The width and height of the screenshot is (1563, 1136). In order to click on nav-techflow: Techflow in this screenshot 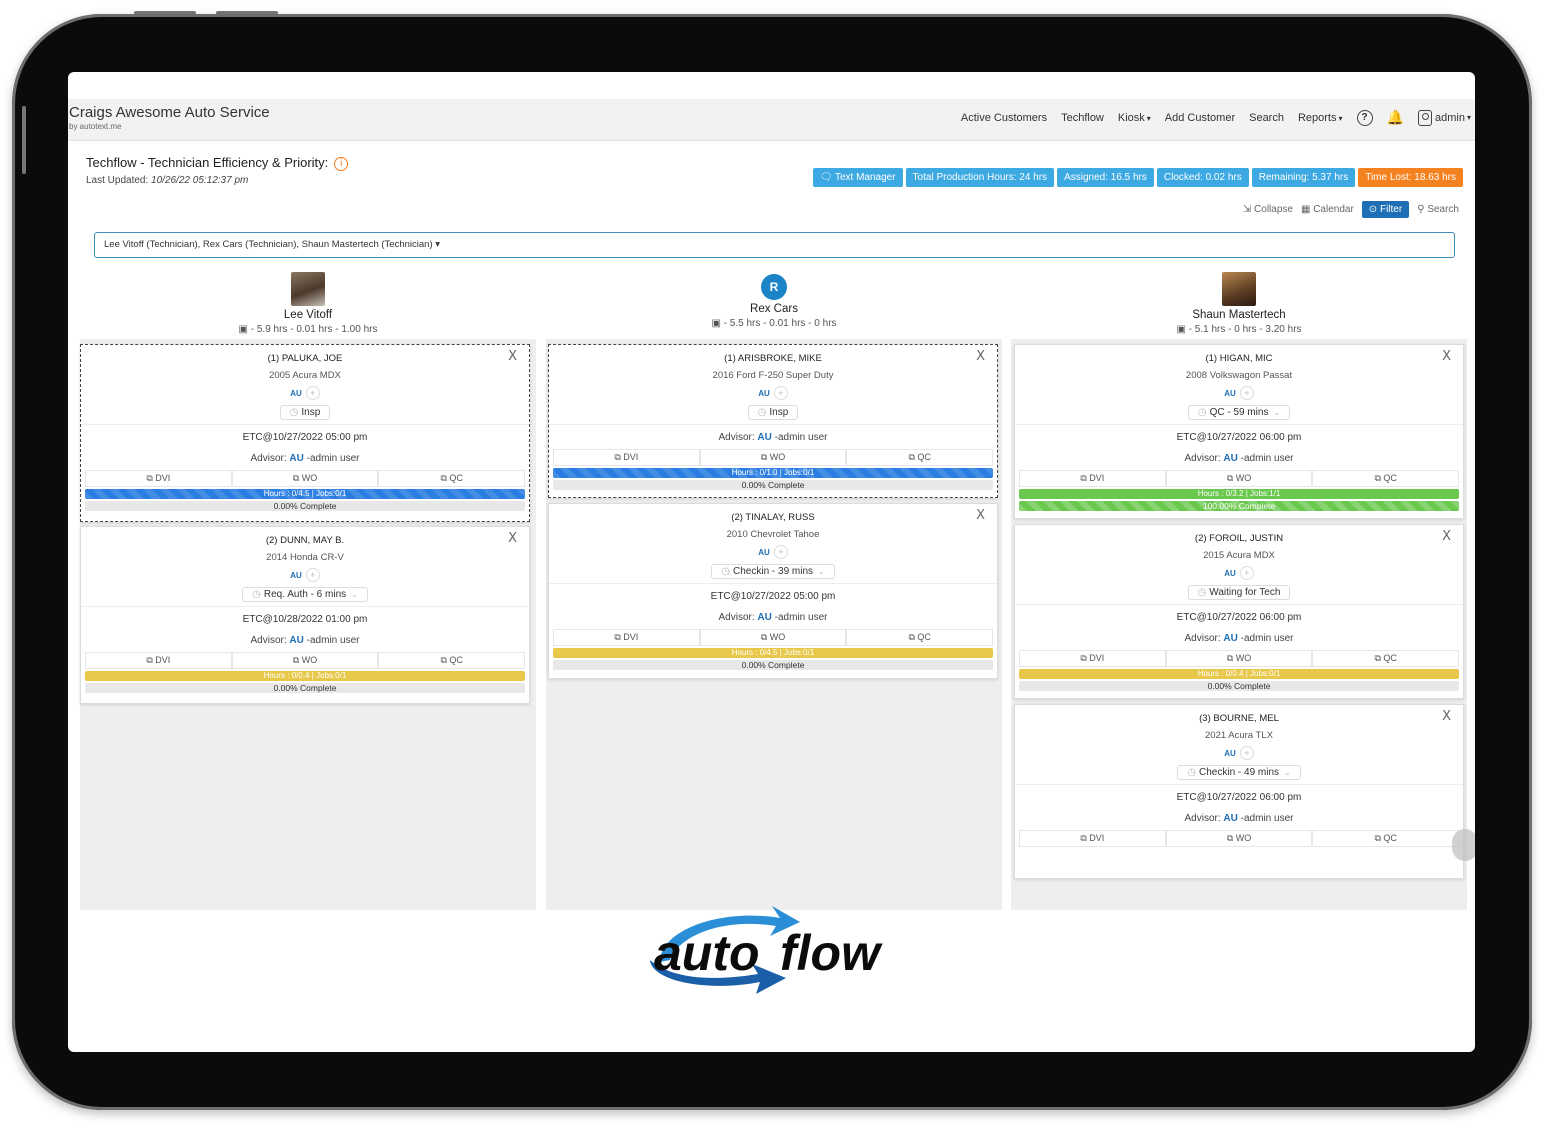, I will do `click(1082, 118)`.